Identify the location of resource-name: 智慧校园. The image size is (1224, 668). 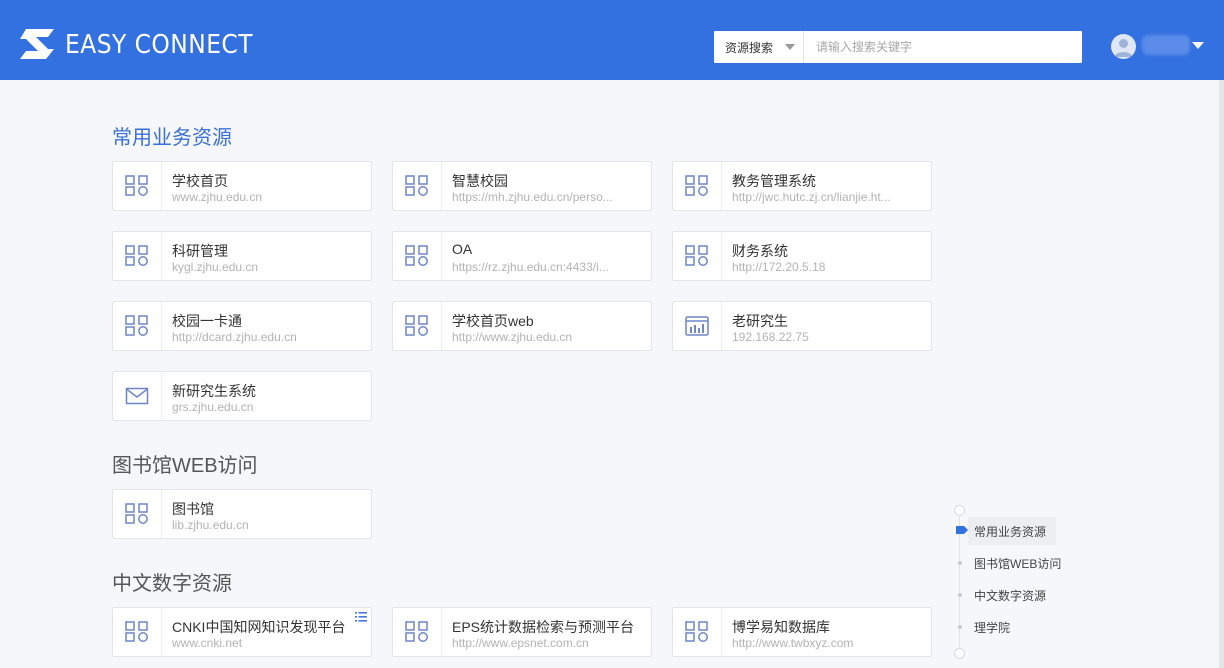
(480, 181).